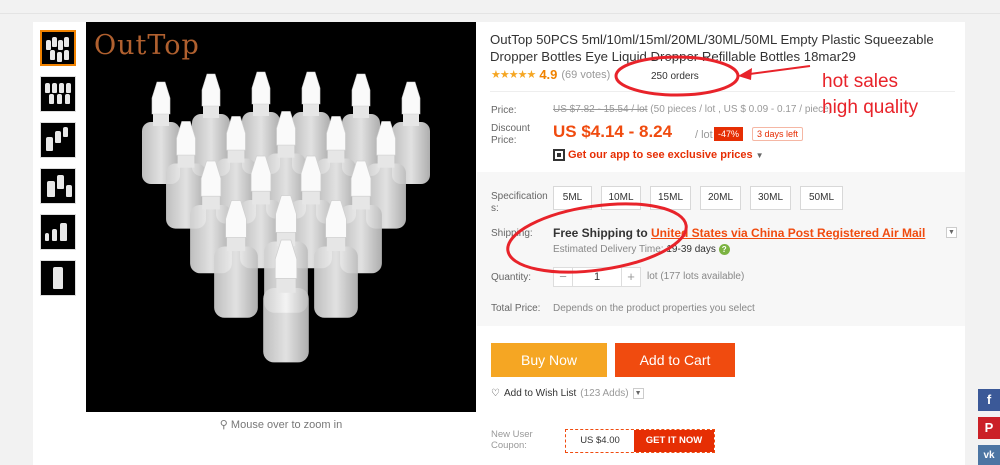  I want to click on zoom-hint: ⚲ Mouse over to zoom in, so click(281, 424).